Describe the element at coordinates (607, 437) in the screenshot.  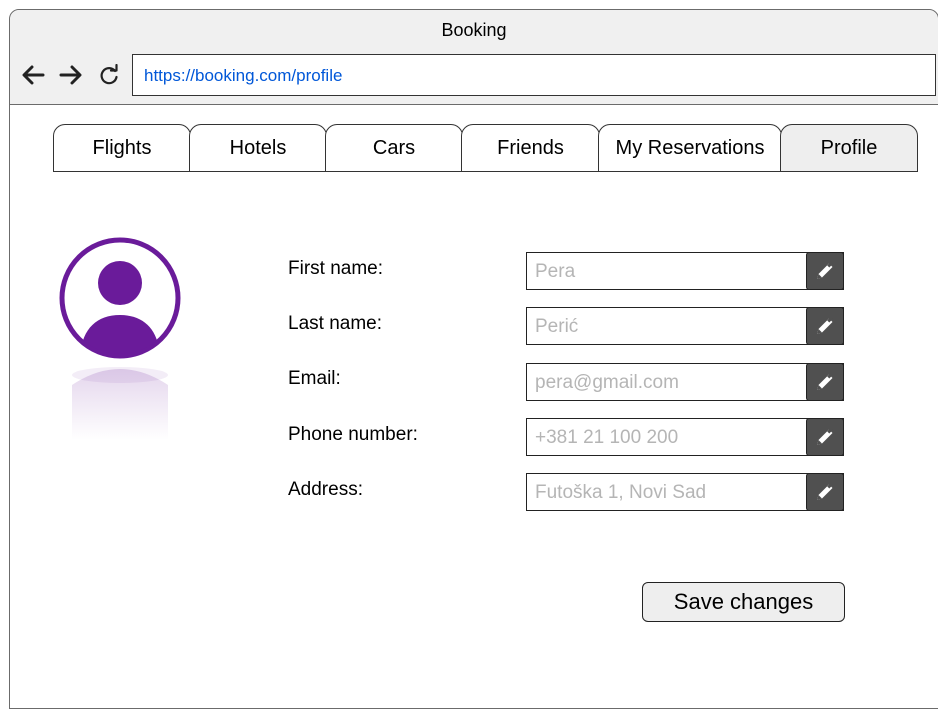
I see `phone-number-value: +381 21 100 200` at that location.